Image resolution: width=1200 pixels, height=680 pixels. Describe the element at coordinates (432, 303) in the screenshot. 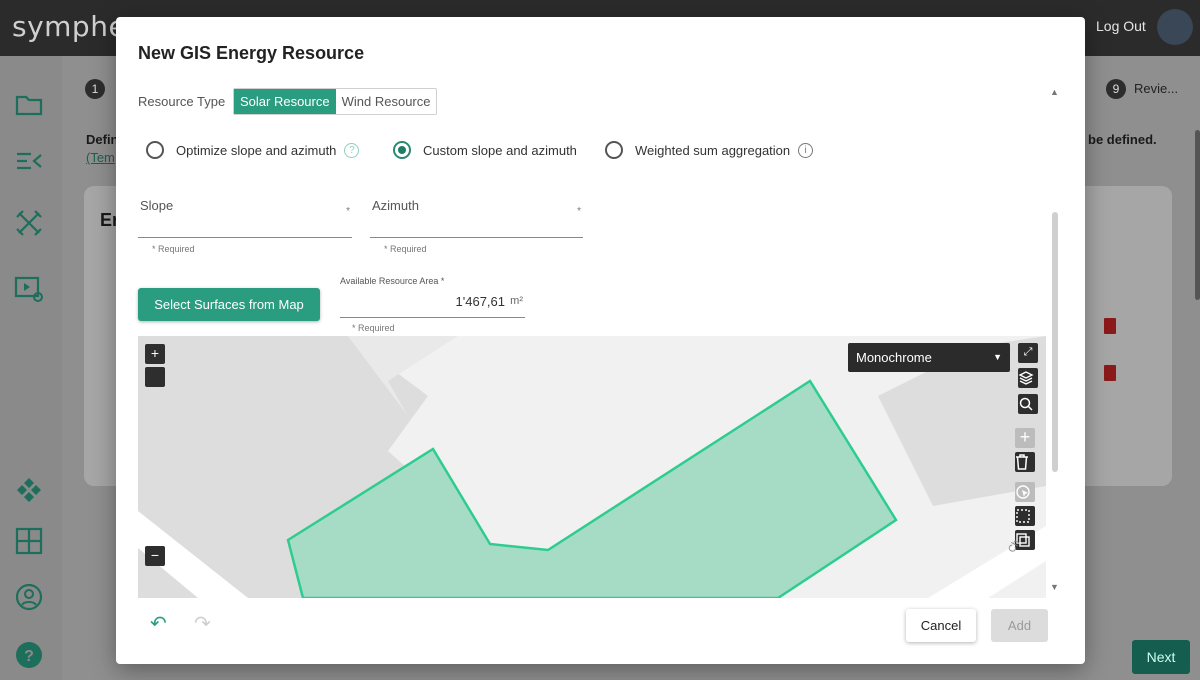

I see `area-field: 1'467,61 m²` at that location.